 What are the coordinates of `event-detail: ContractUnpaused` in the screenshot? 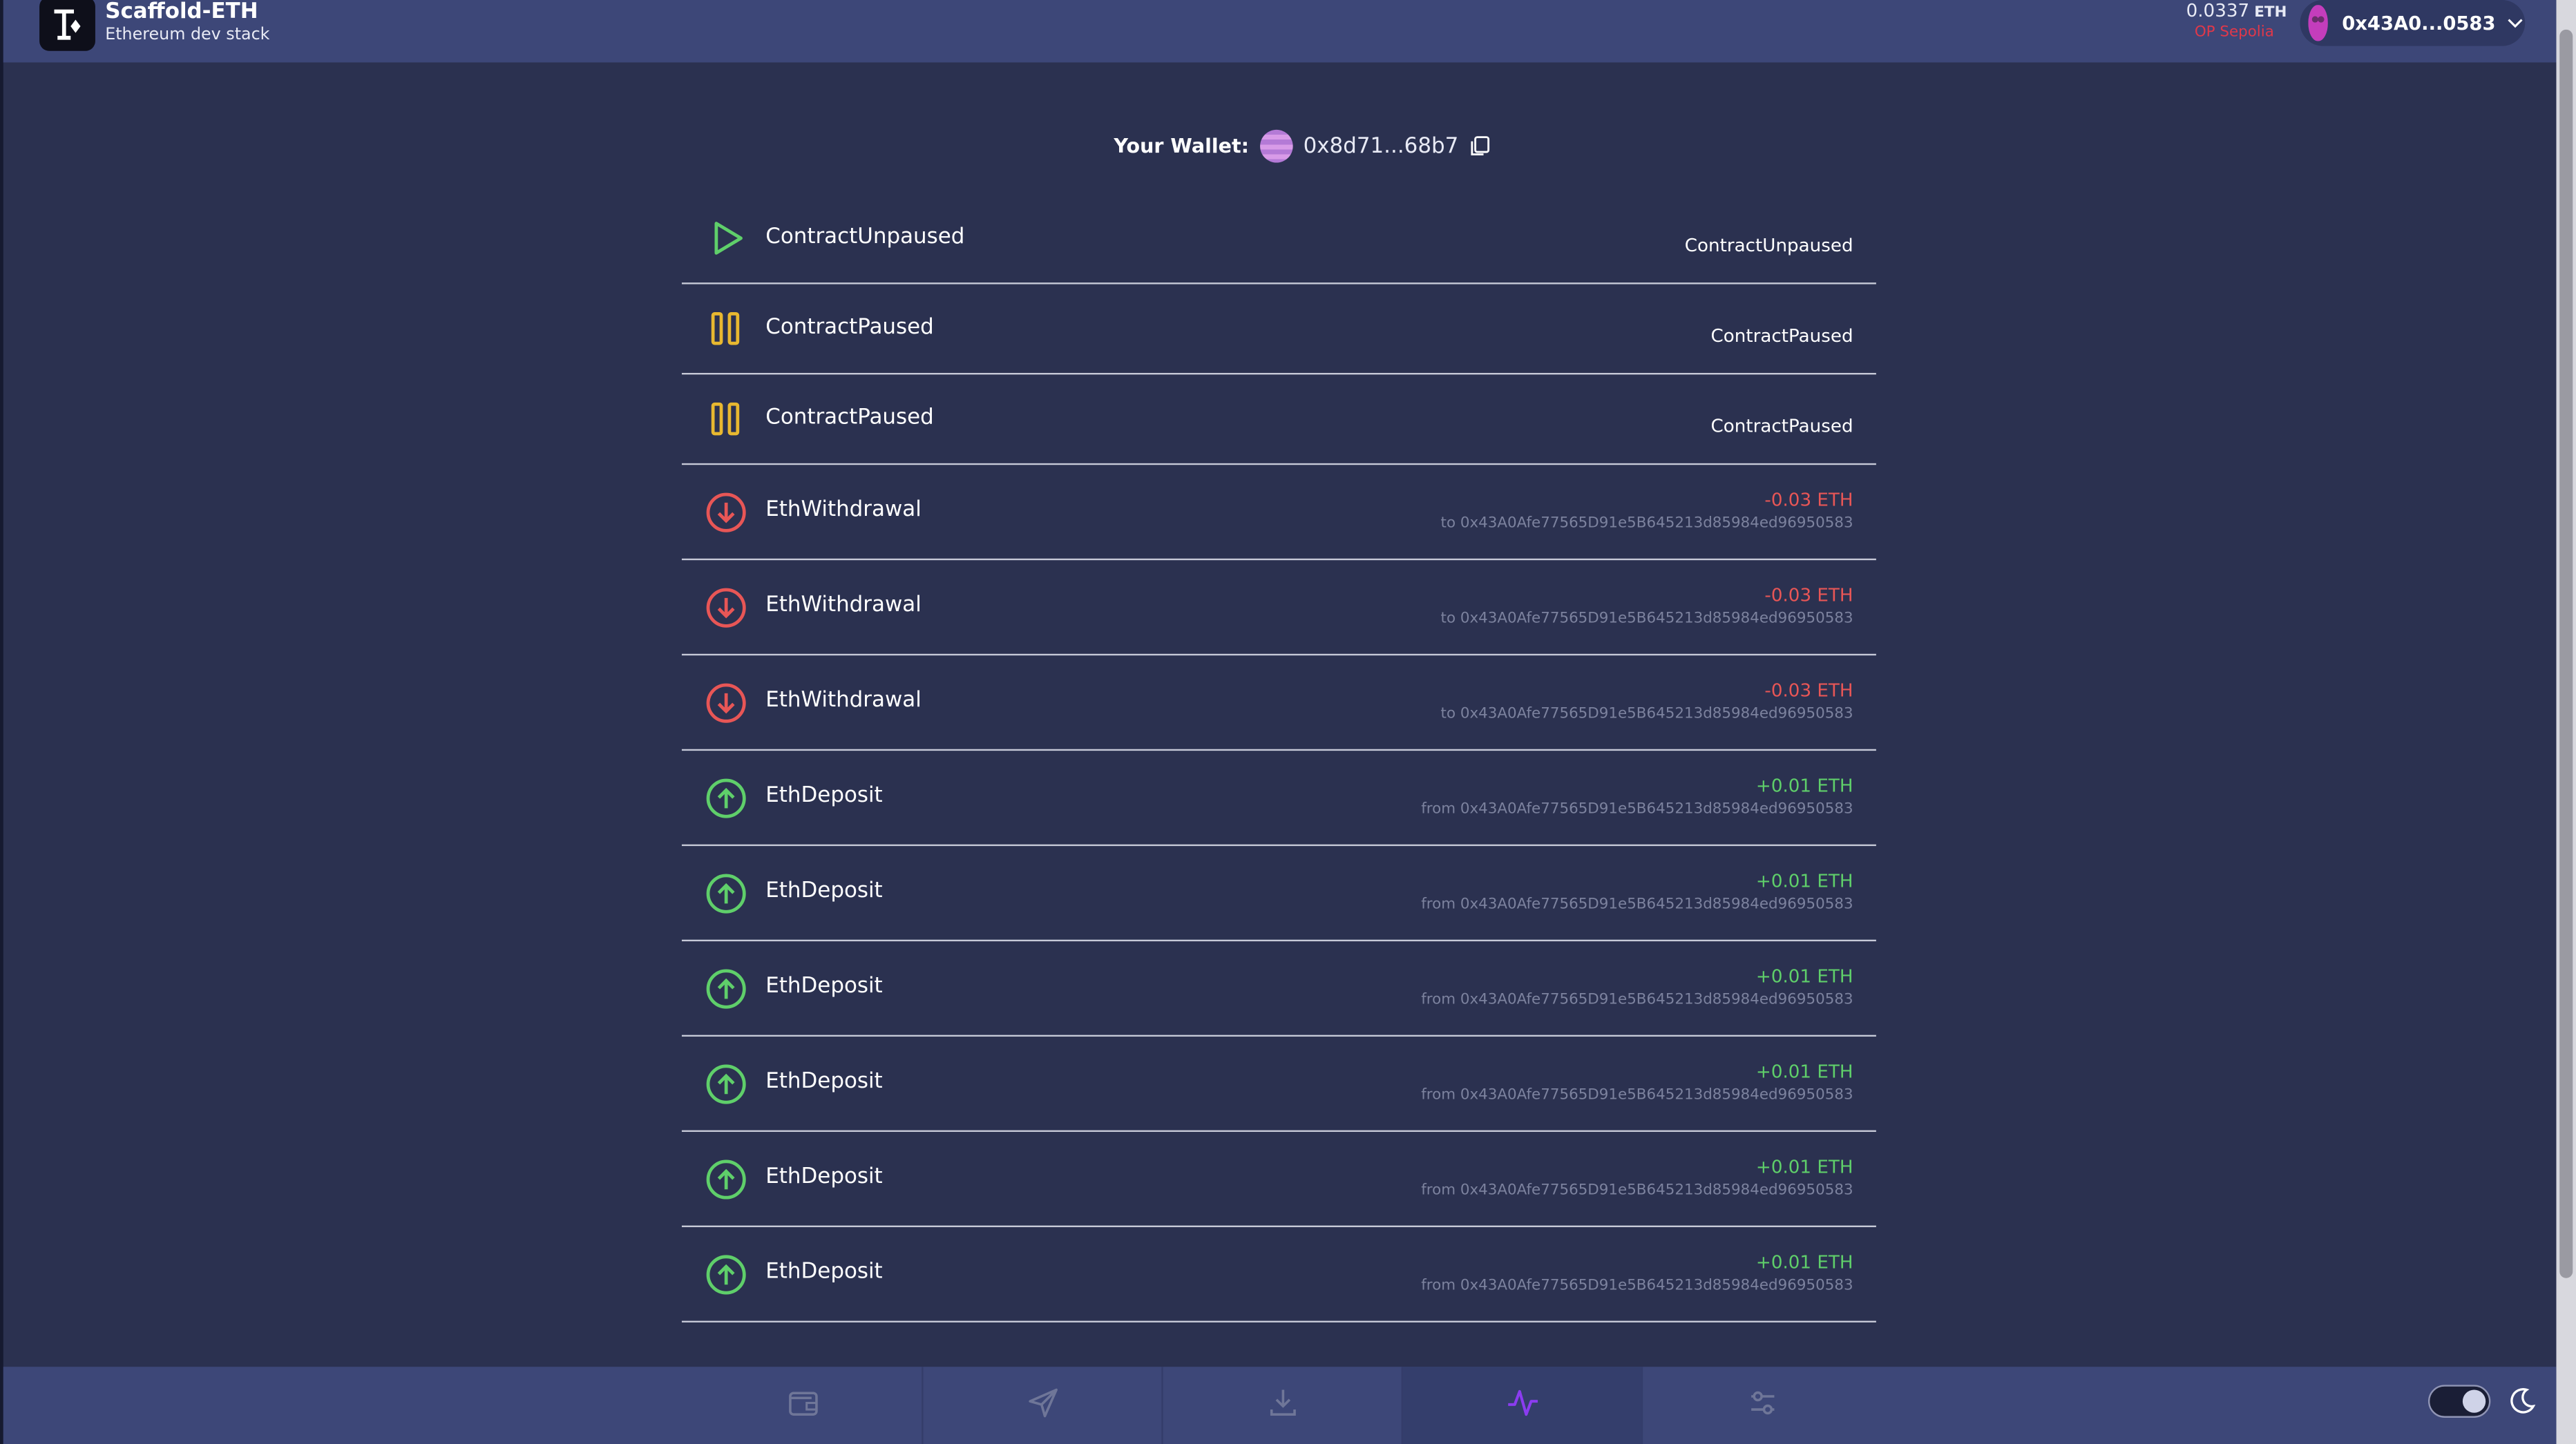 It's located at (1769, 242).